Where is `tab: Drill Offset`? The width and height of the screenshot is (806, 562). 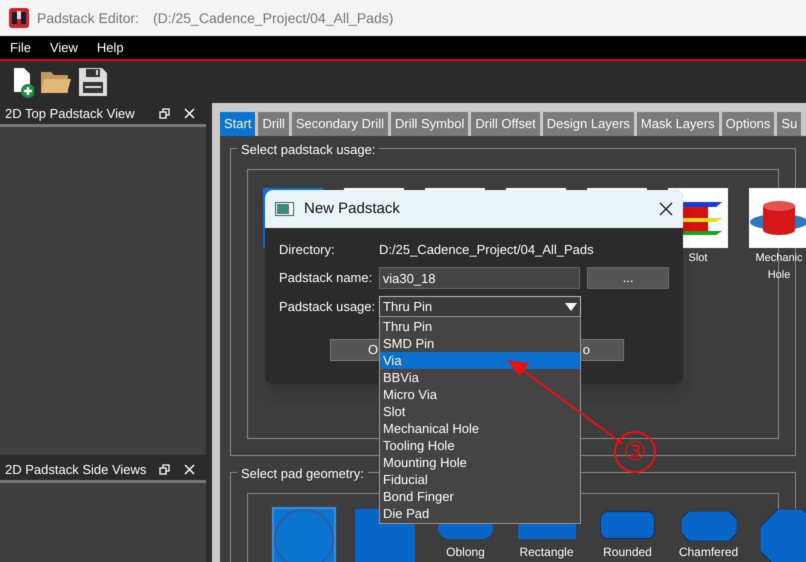
tab: Drill Offset is located at coordinates (505, 124).